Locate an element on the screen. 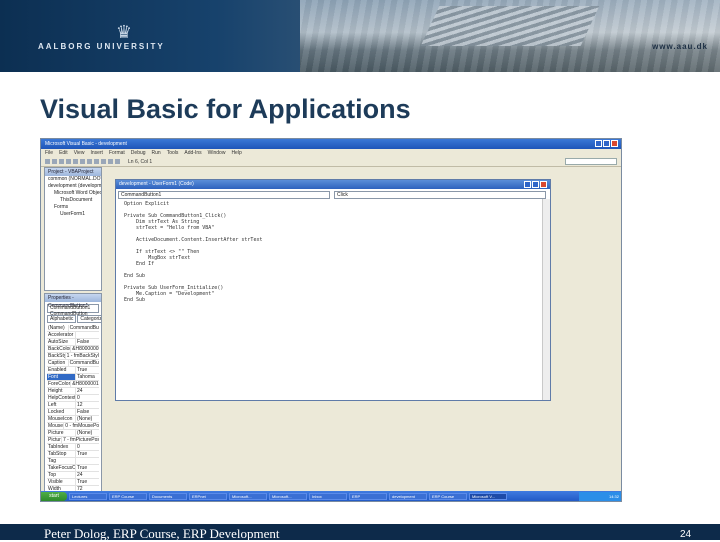 This screenshot has height=542, width=720. menu-format: Format is located at coordinates (117, 153).